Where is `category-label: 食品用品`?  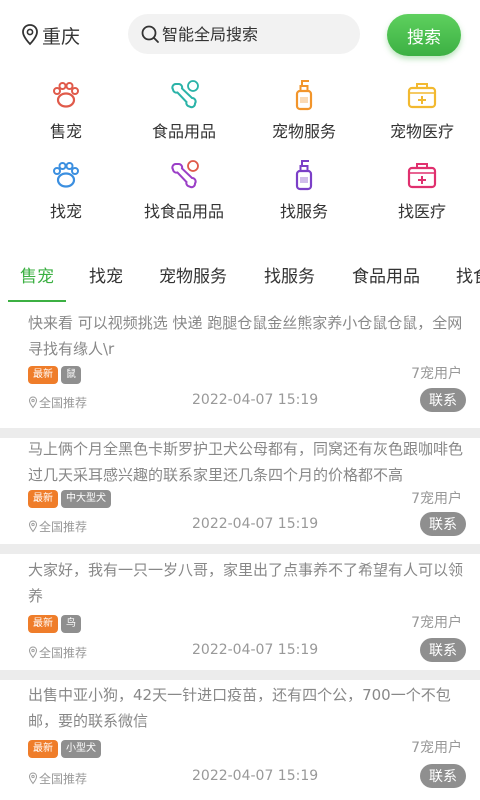
category-label: 食品用品 is located at coordinates (183, 131).